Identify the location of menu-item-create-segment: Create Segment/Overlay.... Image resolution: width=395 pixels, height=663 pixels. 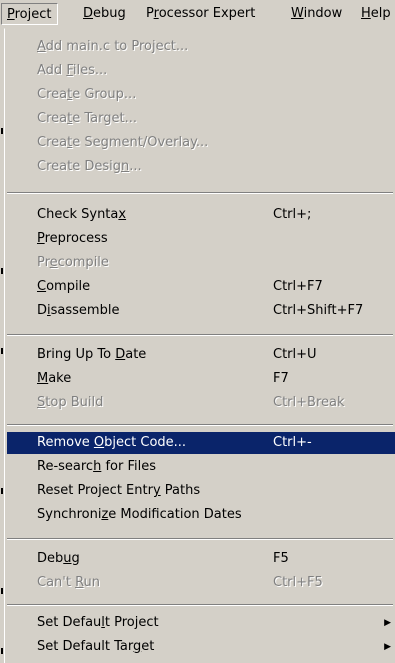
(201, 143).